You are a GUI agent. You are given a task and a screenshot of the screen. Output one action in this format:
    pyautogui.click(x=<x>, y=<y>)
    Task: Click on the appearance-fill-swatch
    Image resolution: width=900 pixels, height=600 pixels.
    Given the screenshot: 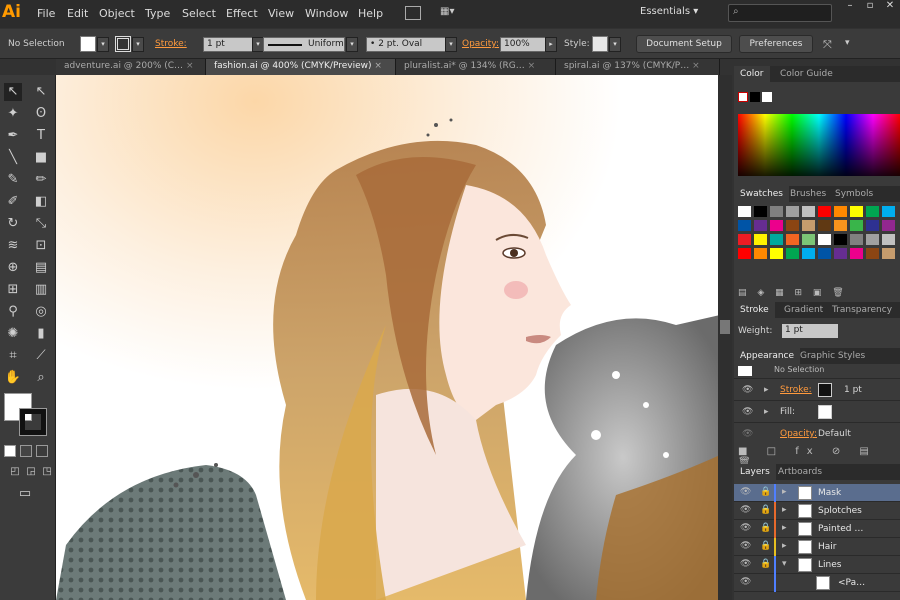 What is the action you would take?
    pyautogui.click(x=825, y=412)
    